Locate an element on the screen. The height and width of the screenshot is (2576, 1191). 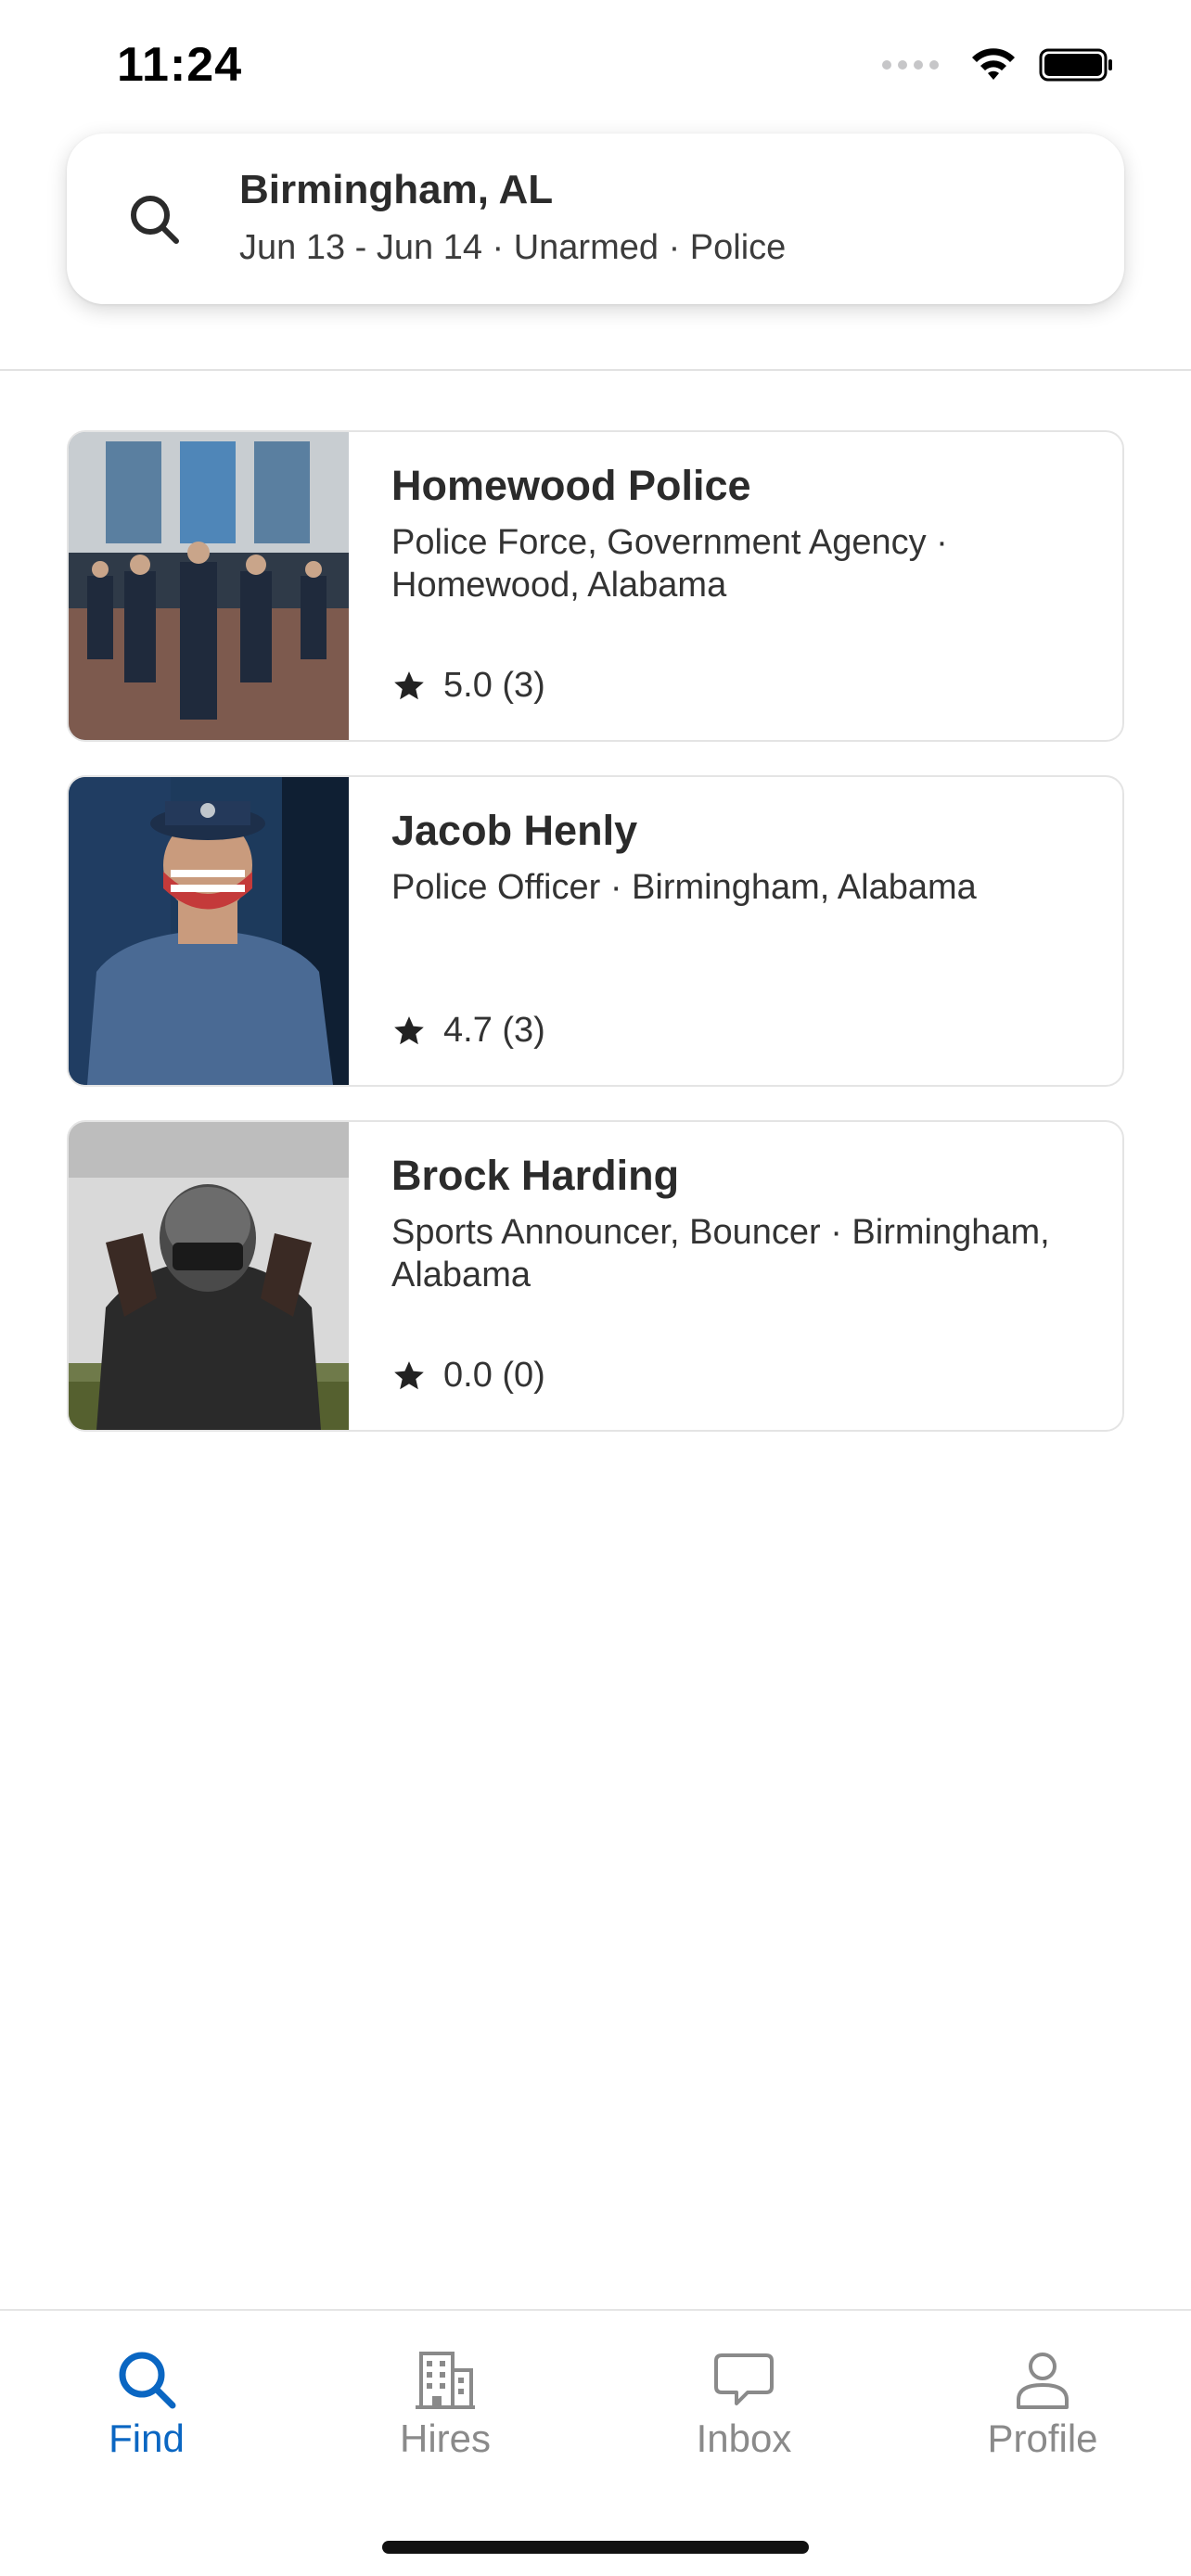
tab-hires: Hires is located at coordinates (445, 2404).